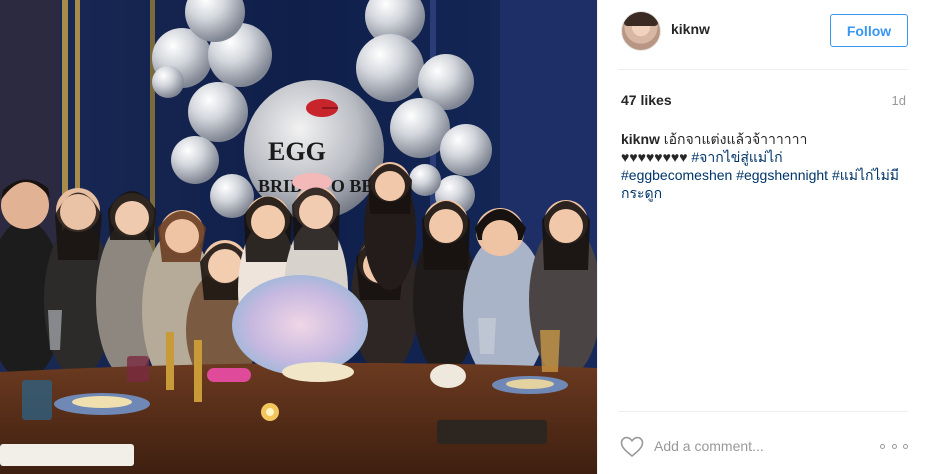  What do you see at coordinates (869, 30) in the screenshot?
I see `follow-button: Follow` at bounding box center [869, 30].